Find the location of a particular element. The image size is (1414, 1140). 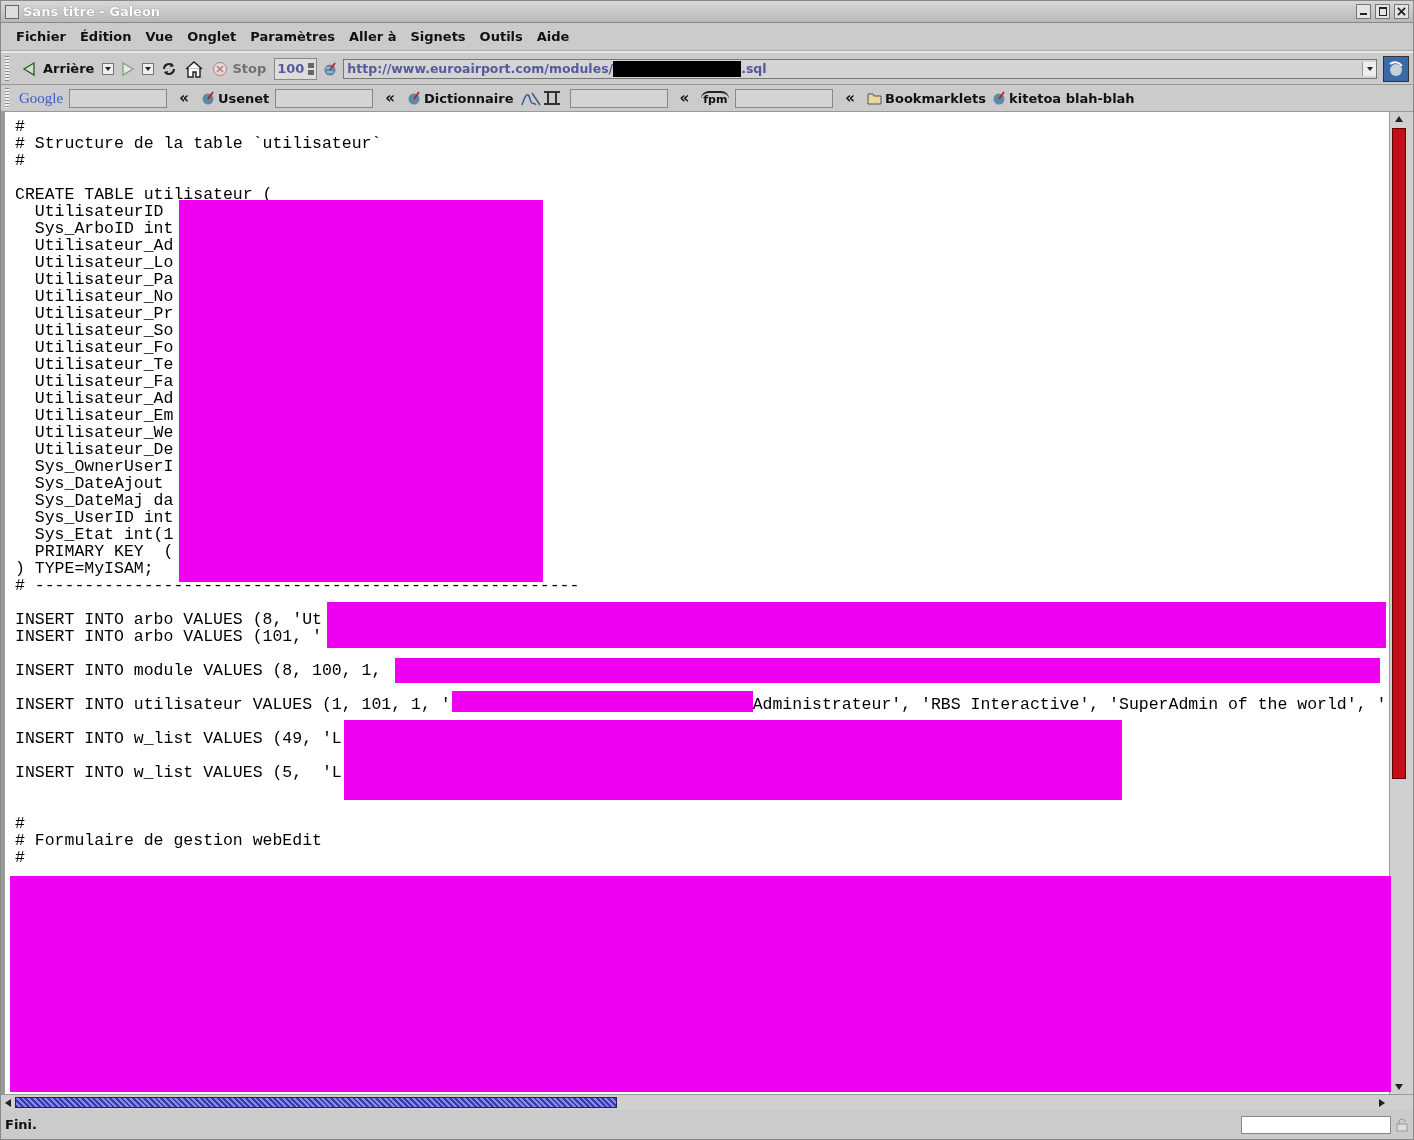

code-line: INSERT INTO module VALUES (8, 100, 1, is located at coordinates (198, 670).